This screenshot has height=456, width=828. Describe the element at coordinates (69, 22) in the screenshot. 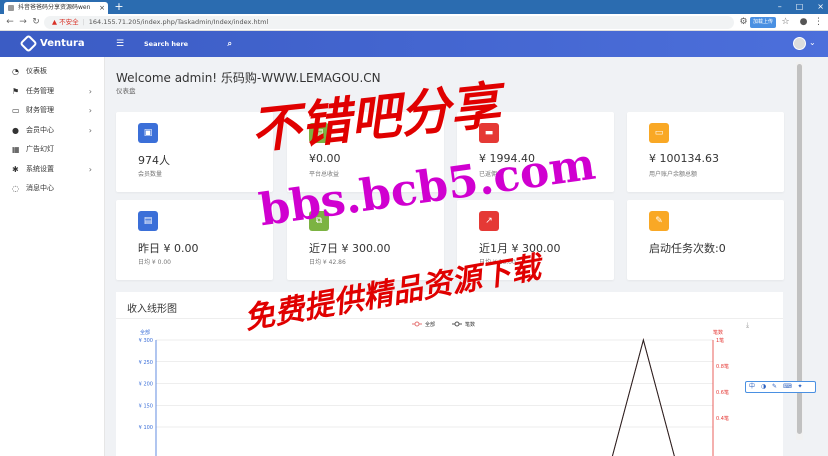

I see `insecure-label: 不安全` at that location.